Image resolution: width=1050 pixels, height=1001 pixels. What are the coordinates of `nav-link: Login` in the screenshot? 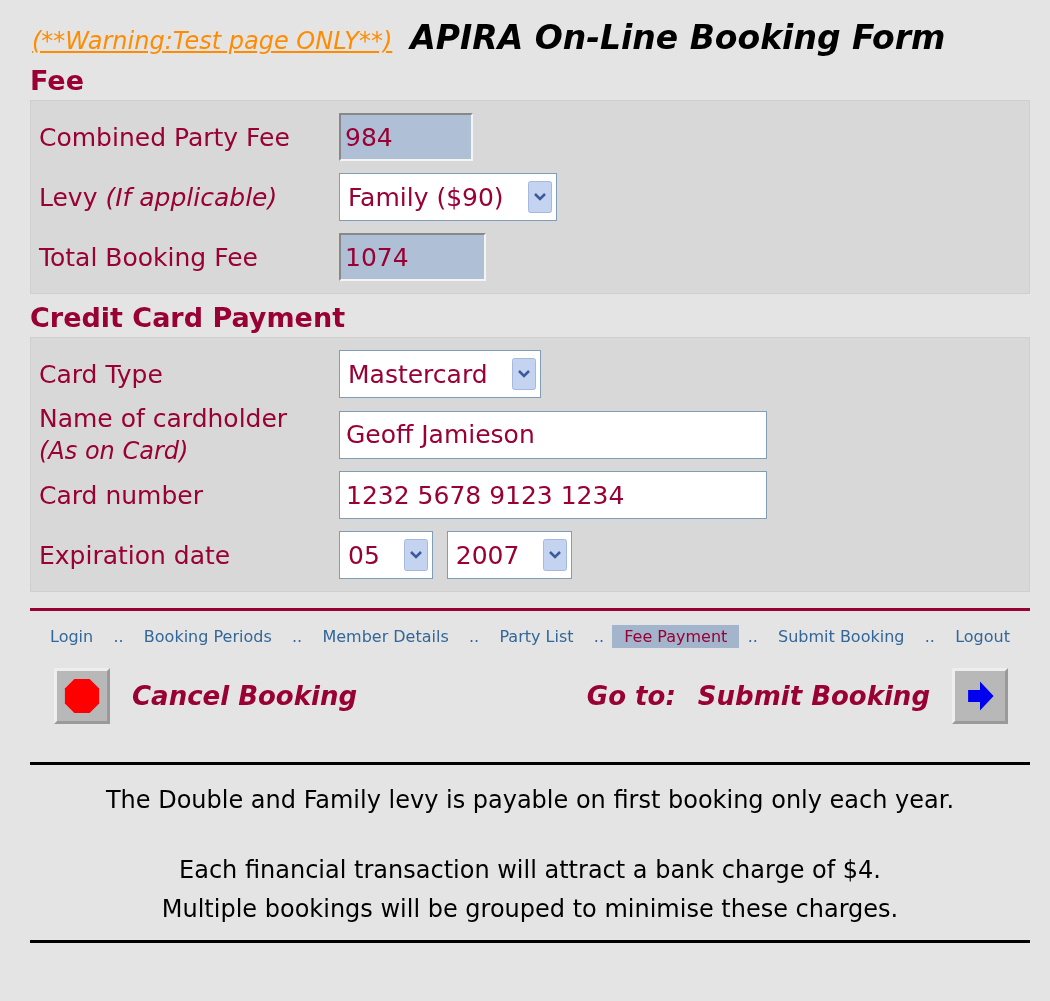 It's located at (72, 636).